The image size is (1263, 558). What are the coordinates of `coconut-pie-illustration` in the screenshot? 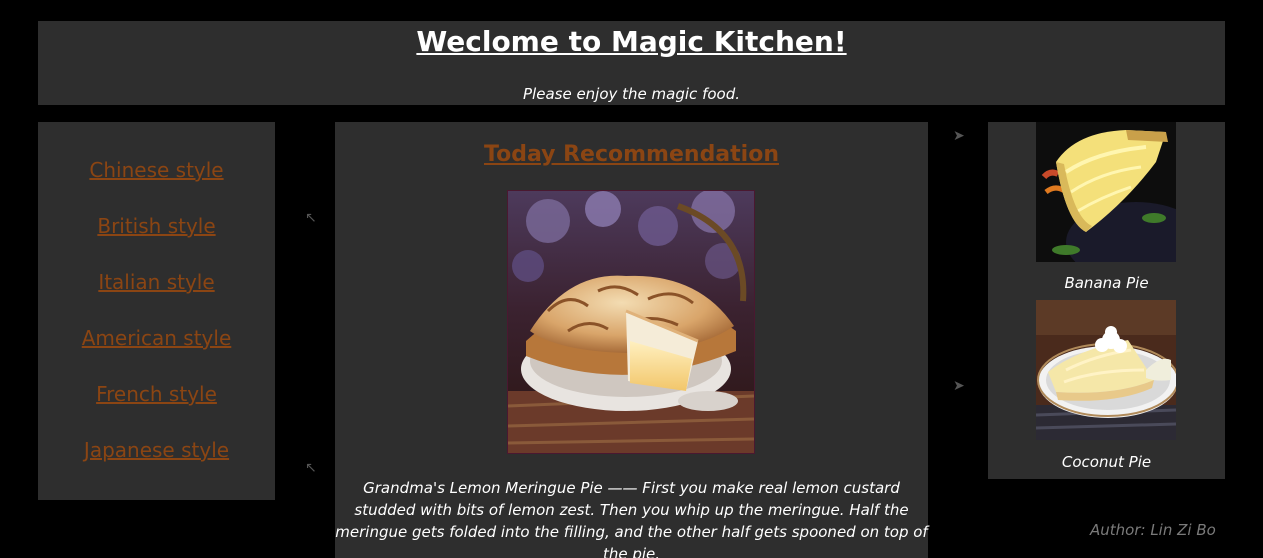 It's located at (1106, 370).